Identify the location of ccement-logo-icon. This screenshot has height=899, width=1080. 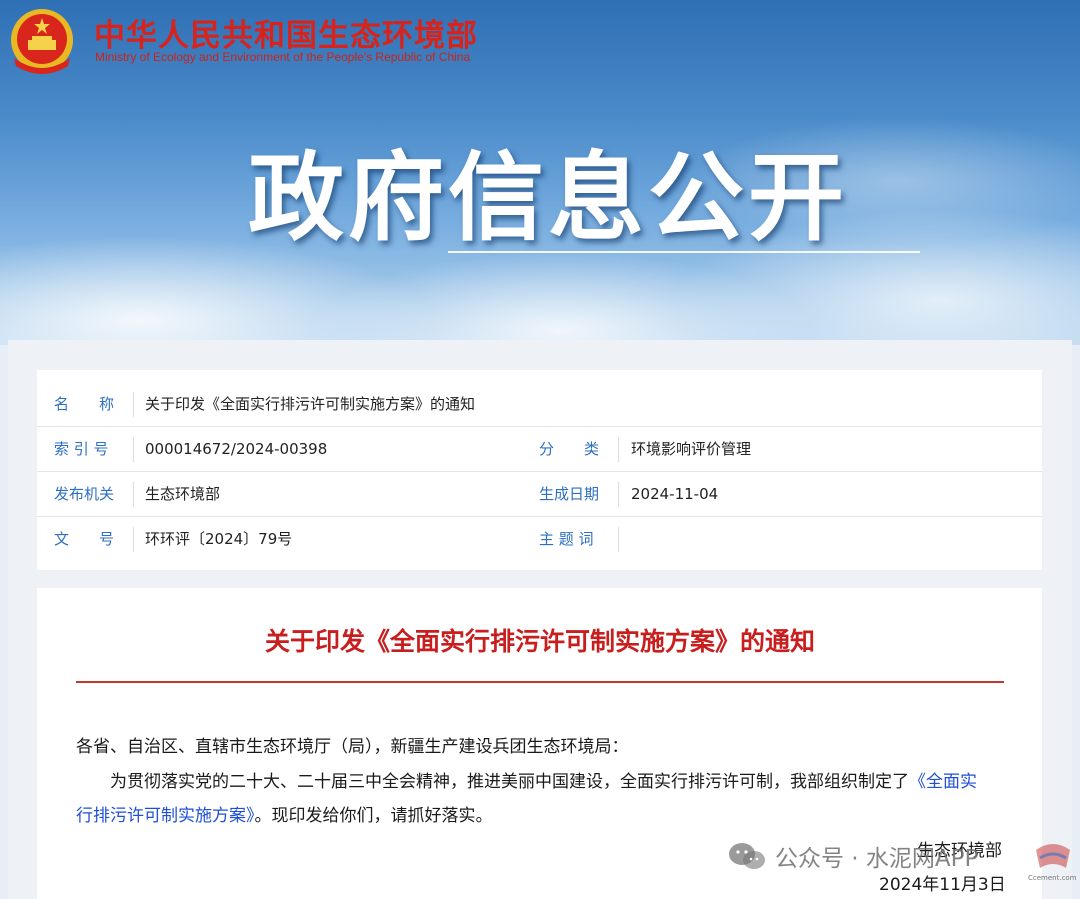
(1053, 856).